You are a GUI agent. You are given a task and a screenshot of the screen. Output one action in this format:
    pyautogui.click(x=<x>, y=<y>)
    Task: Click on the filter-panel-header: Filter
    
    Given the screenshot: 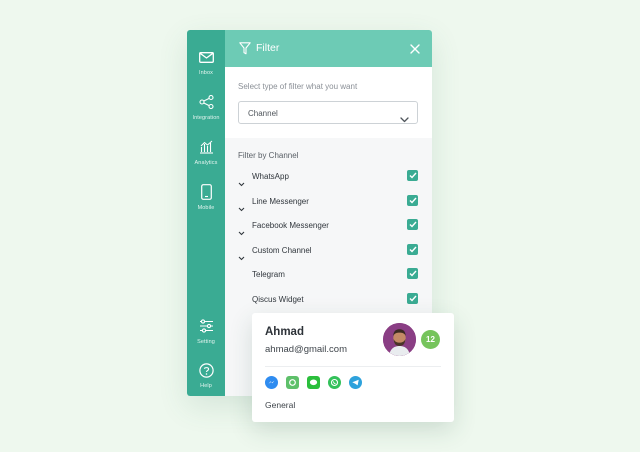 What is the action you would take?
    pyautogui.click(x=328, y=48)
    